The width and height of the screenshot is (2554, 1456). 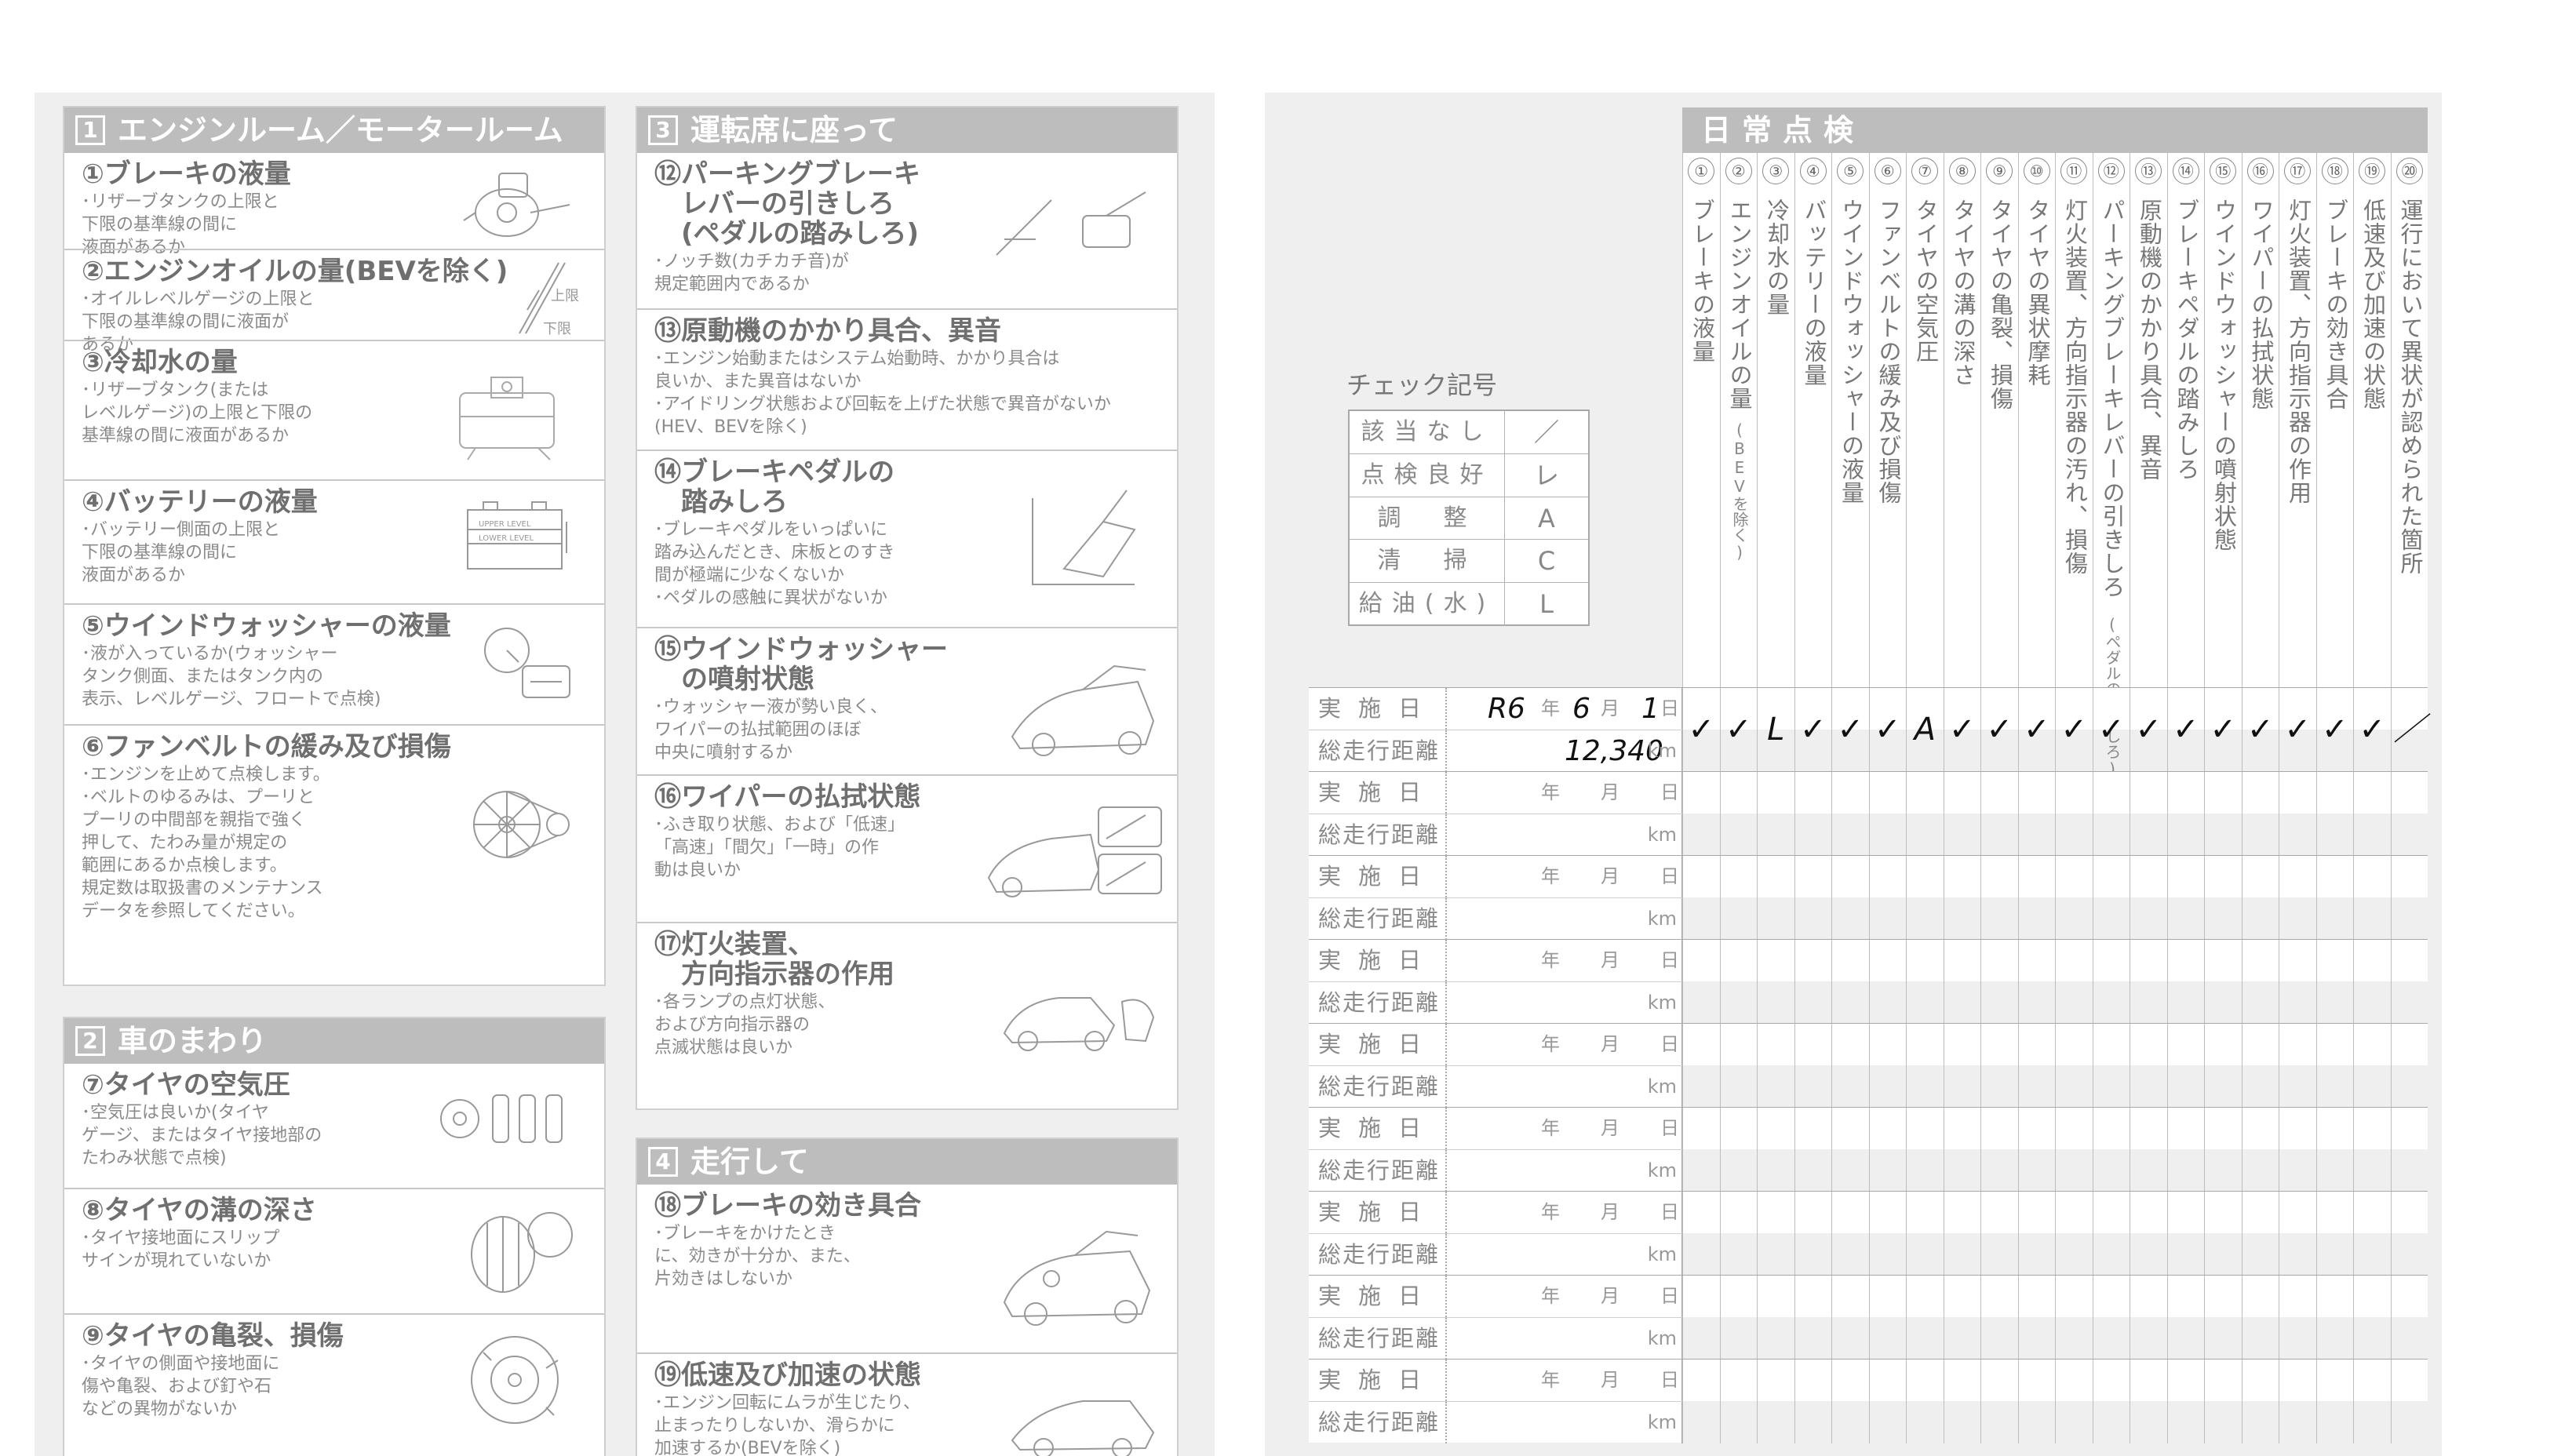 I want to click on check-cell: L, so click(x=1775, y=730).